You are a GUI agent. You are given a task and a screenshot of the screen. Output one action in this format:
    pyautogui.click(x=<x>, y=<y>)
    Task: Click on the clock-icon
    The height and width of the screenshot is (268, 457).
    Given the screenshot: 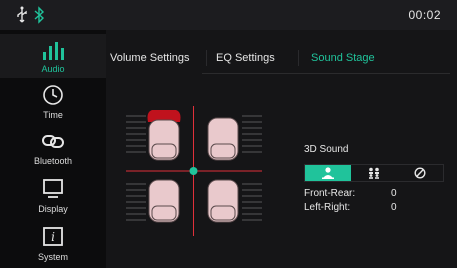 What is the action you would take?
    pyautogui.click(x=53, y=95)
    